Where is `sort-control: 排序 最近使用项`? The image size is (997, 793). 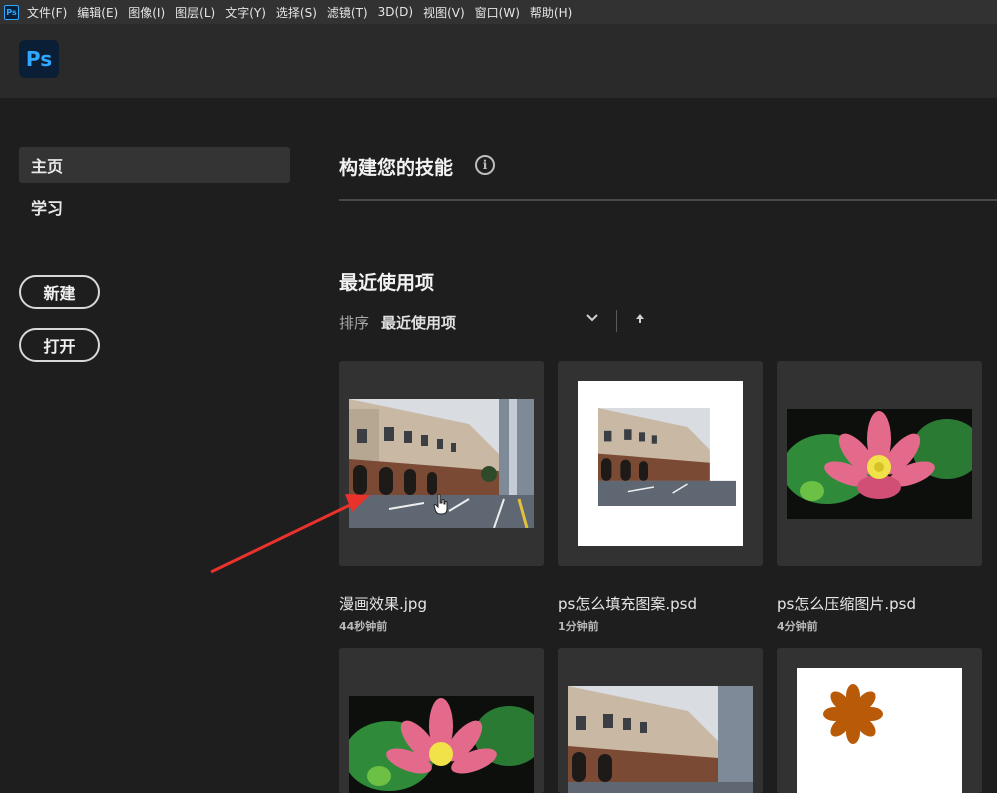 sort-control: 排序 最近使用项 is located at coordinates (397, 322).